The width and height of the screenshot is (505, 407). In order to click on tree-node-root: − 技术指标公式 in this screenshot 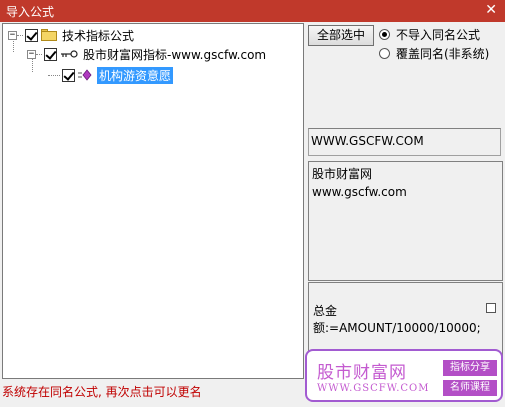, I will do `click(71, 35)`.